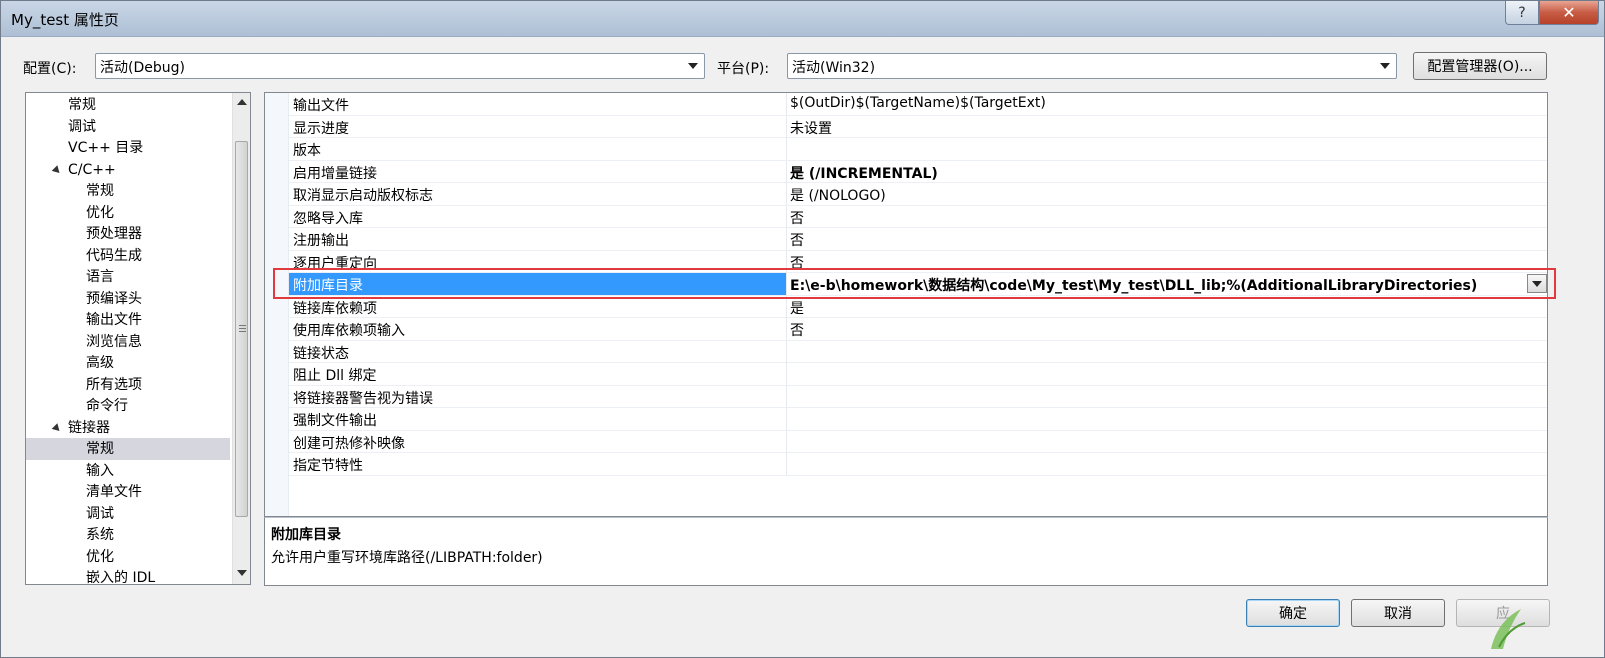 This screenshot has height=658, width=1605. I want to click on tree-item-label: 输入, so click(100, 470).